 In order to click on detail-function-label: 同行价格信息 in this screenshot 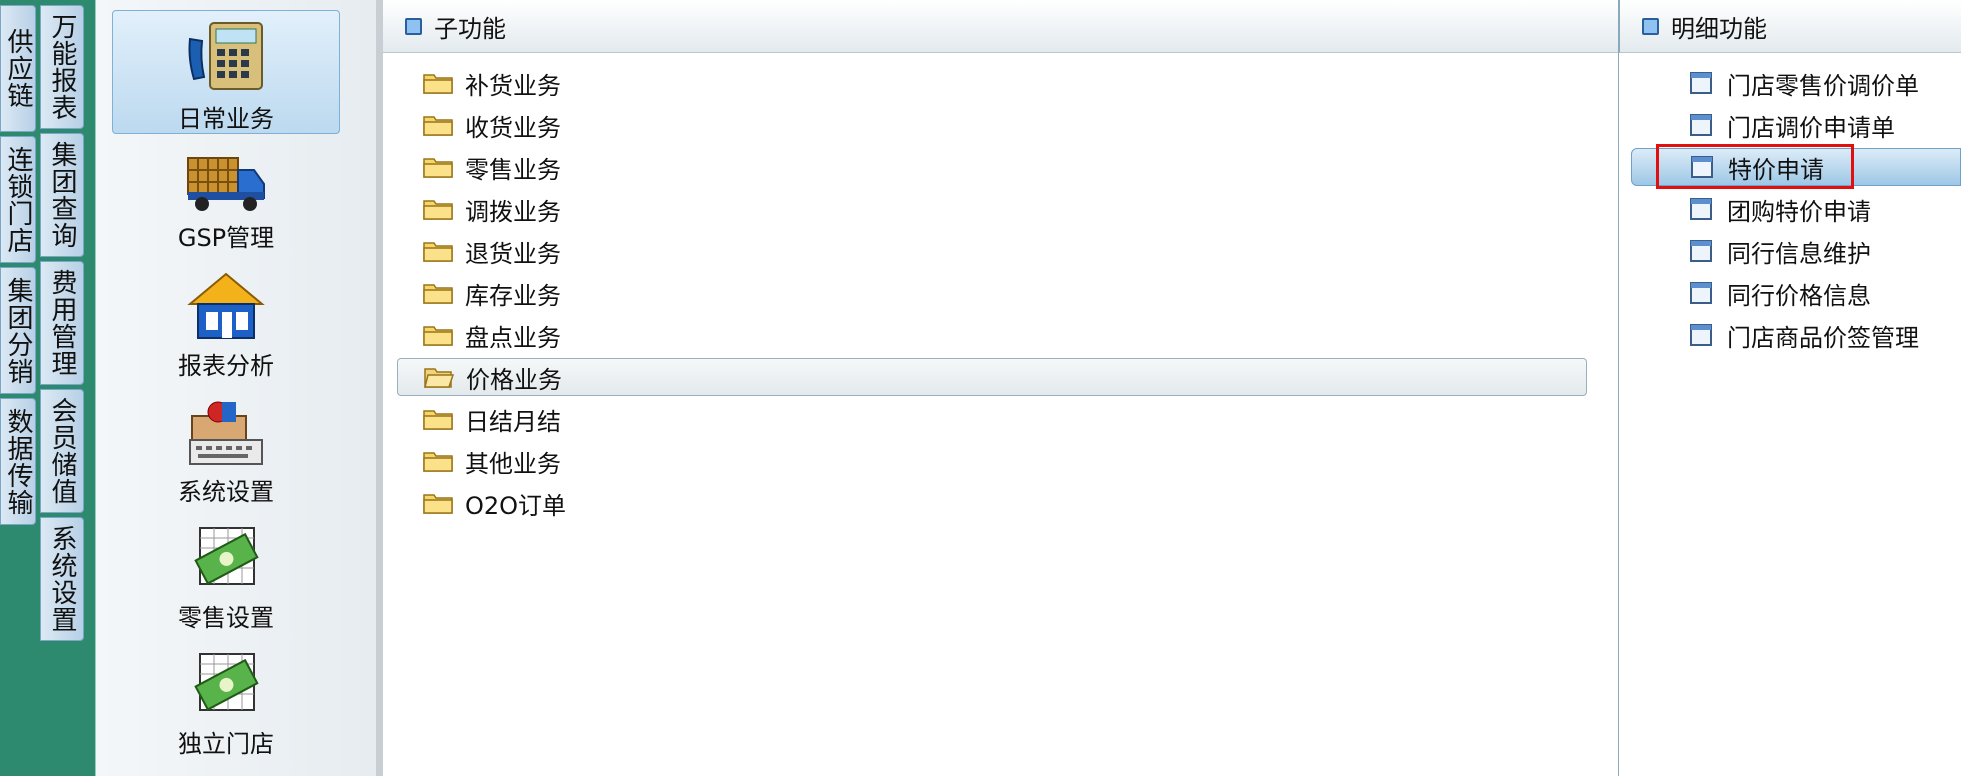, I will do `click(1799, 295)`.